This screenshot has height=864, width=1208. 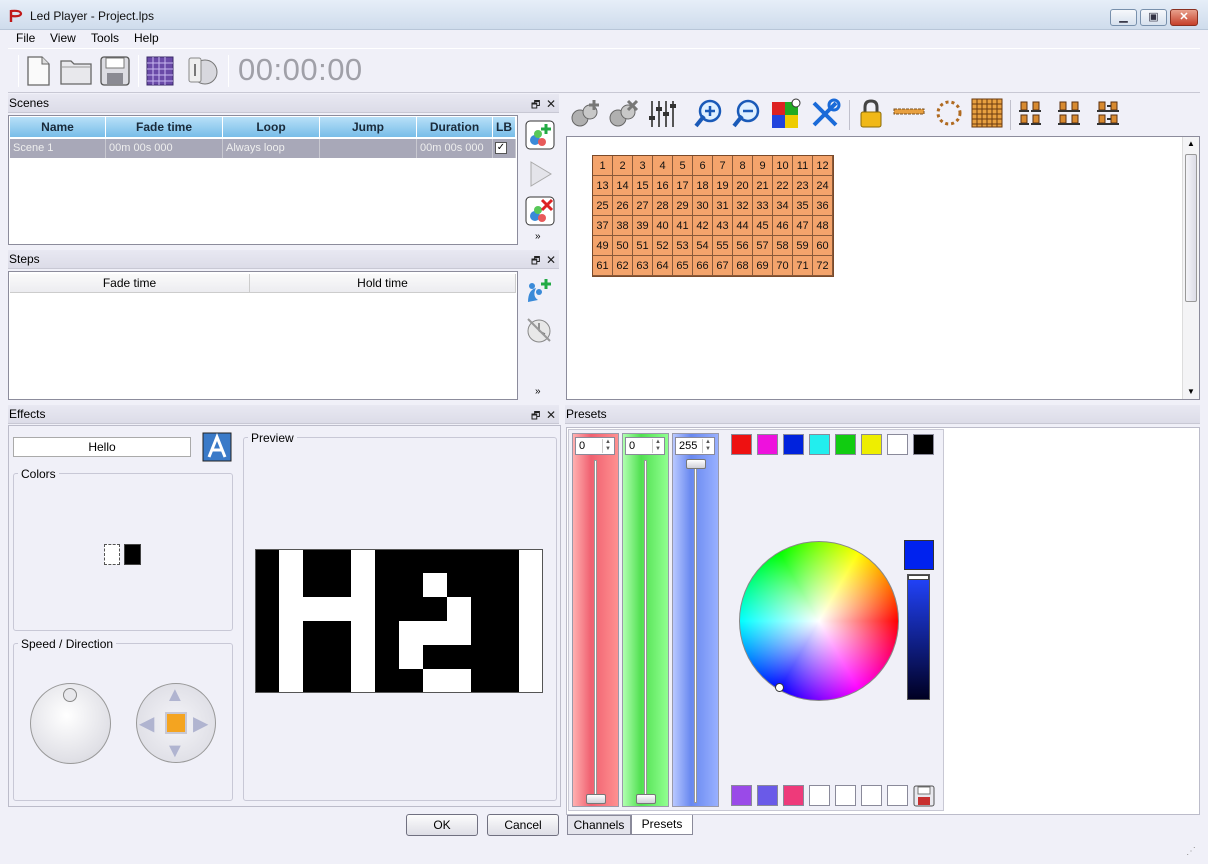 What do you see at coordinates (540, 211) in the screenshot?
I see `delete-scene-icon` at bounding box center [540, 211].